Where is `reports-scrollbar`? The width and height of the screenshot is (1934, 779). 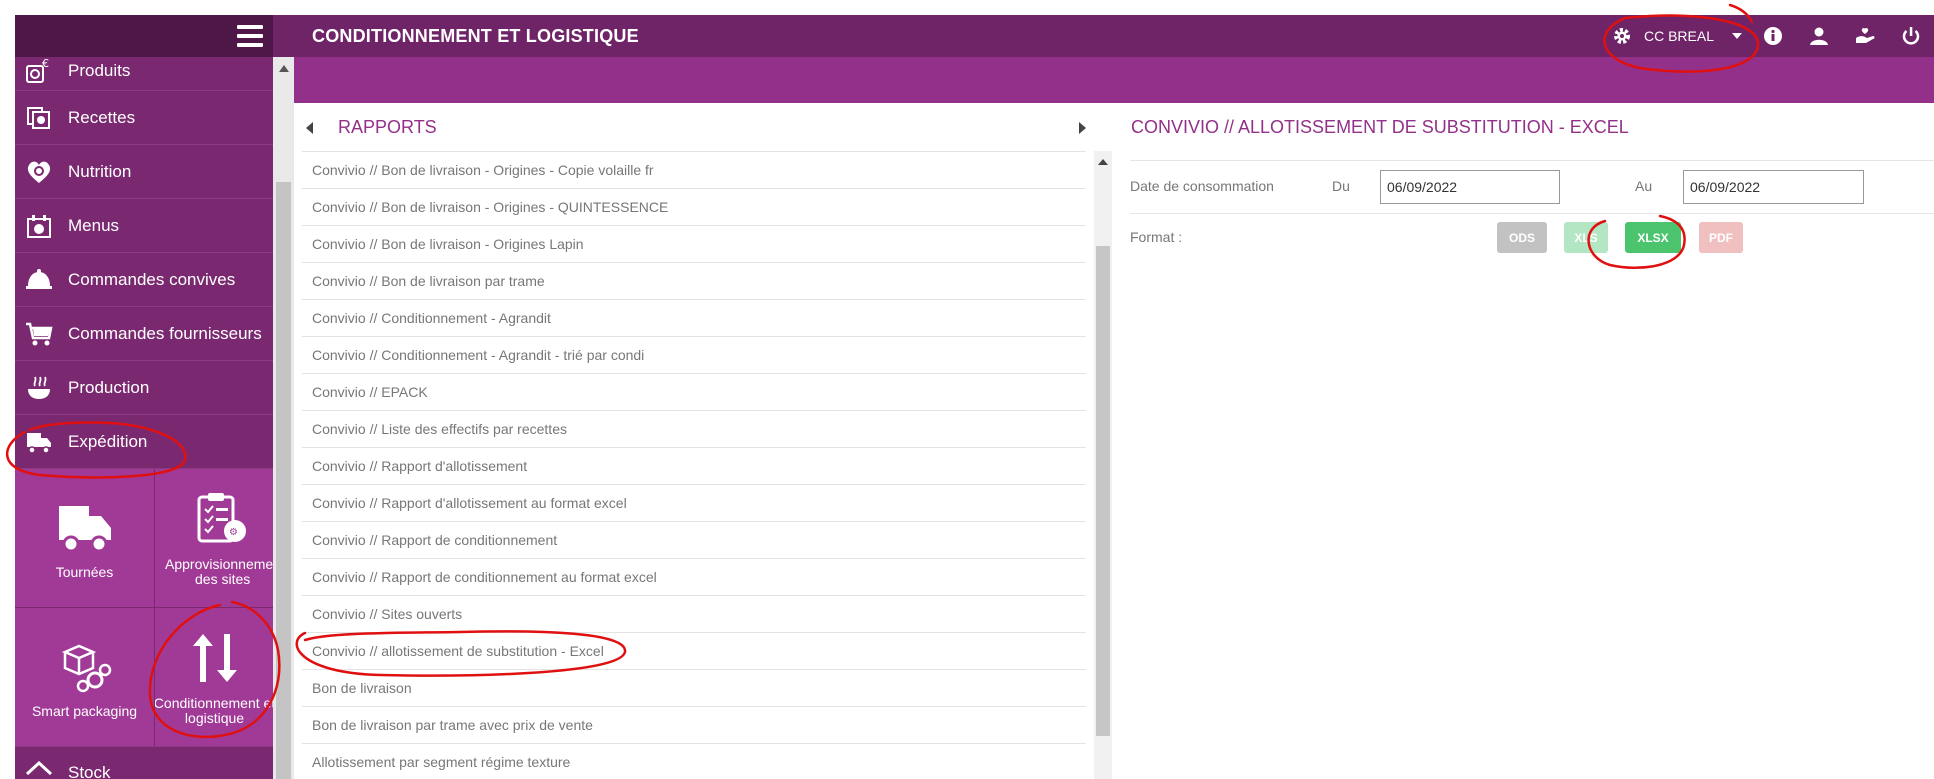 reports-scrollbar is located at coordinates (1103, 465).